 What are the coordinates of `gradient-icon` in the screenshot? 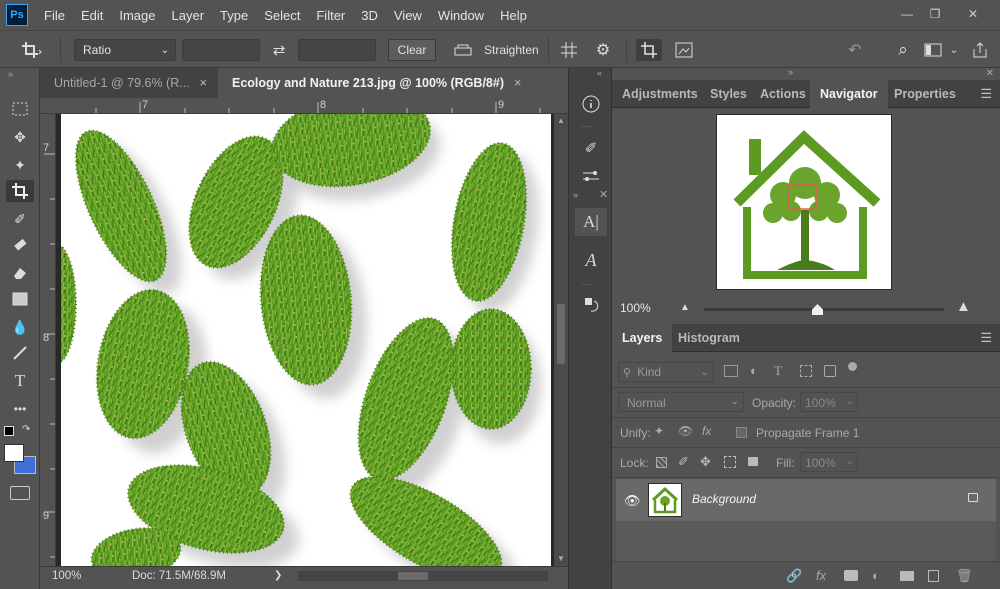 It's located at (20, 299).